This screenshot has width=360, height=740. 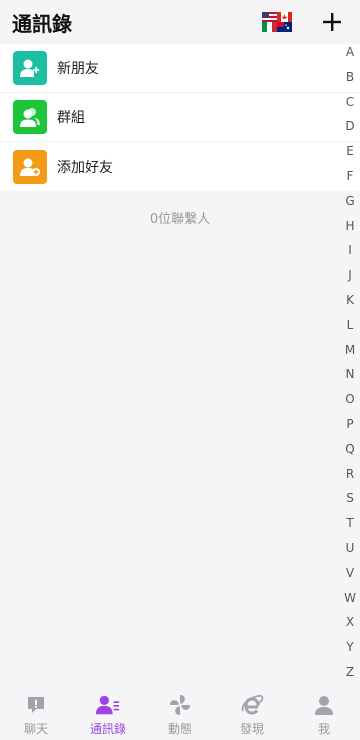 What do you see at coordinates (180, 166) in the screenshot?
I see `menu-item-add-friend: 添加好友` at bounding box center [180, 166].